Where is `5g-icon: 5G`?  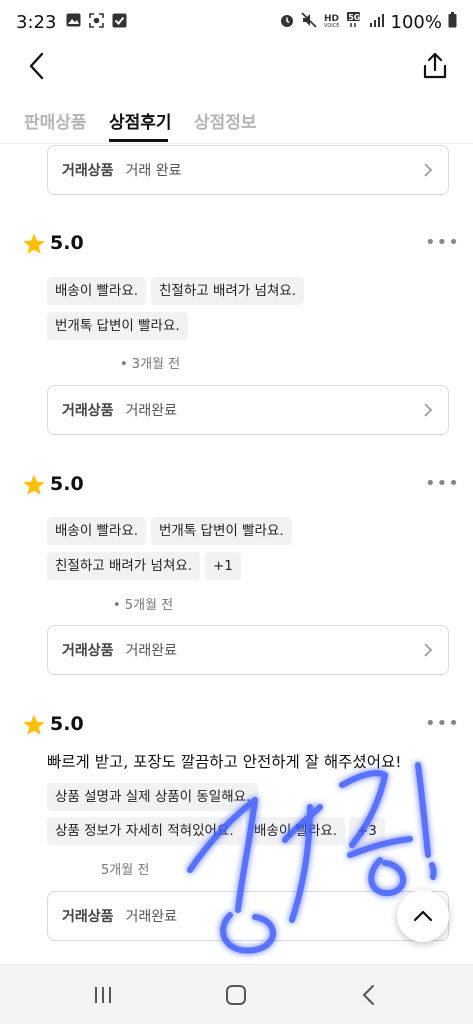
5g-icon: 5G is located at coordinates (354, 22).